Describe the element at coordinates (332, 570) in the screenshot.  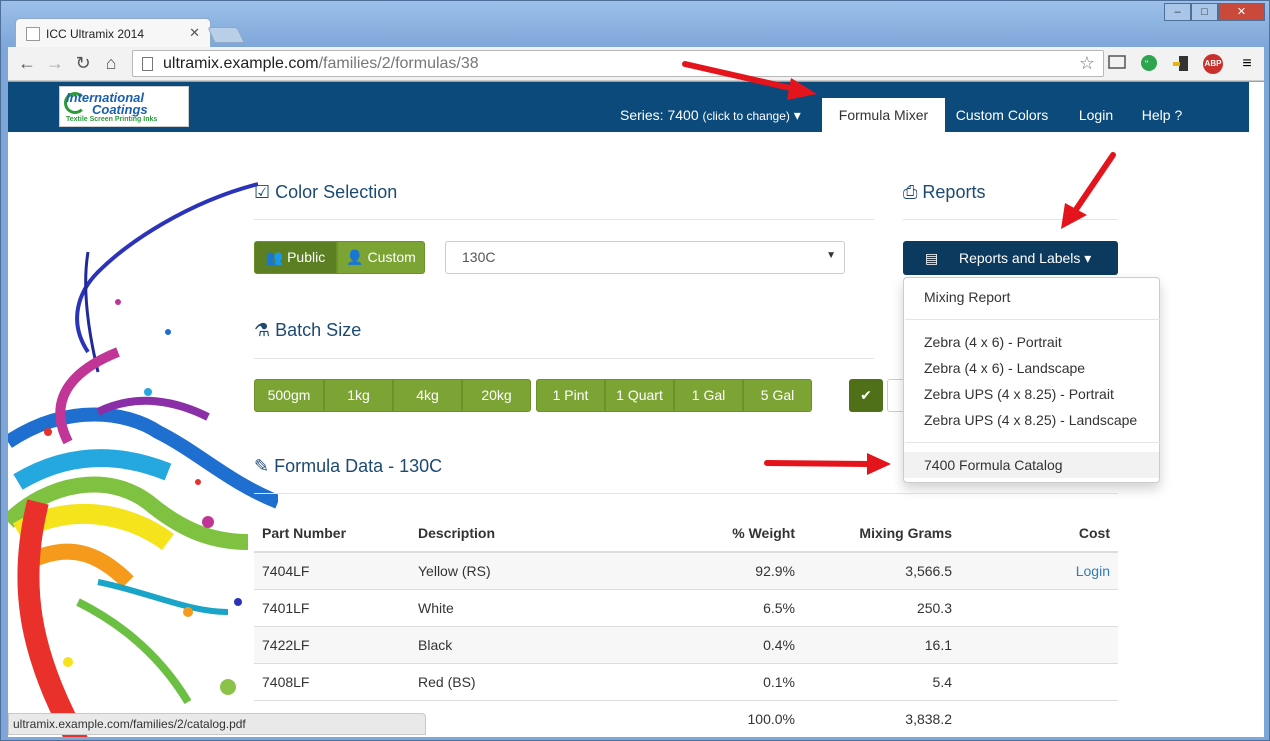
I see `part-number-cell: 7404LF` at that location.